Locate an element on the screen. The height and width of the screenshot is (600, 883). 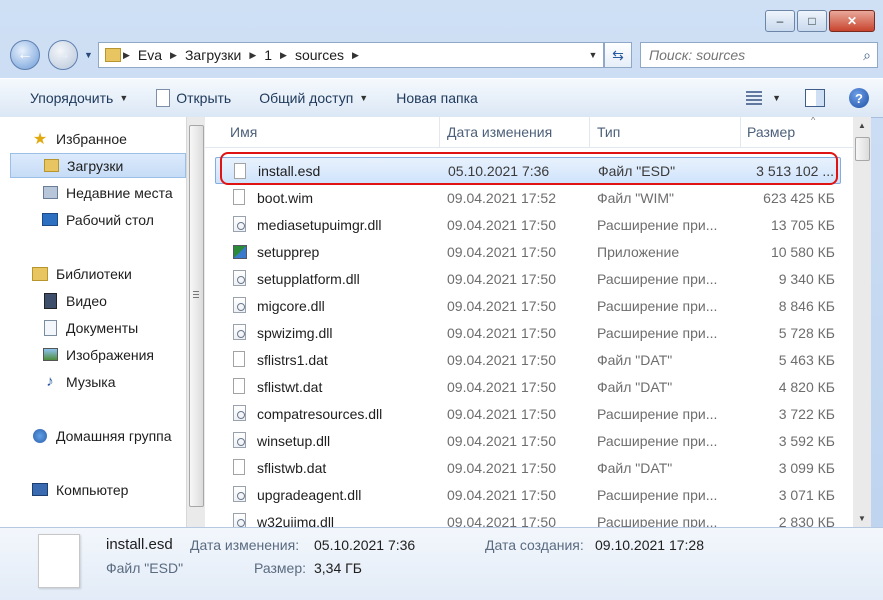
forward-button: → is located at coordinates (63, 55).